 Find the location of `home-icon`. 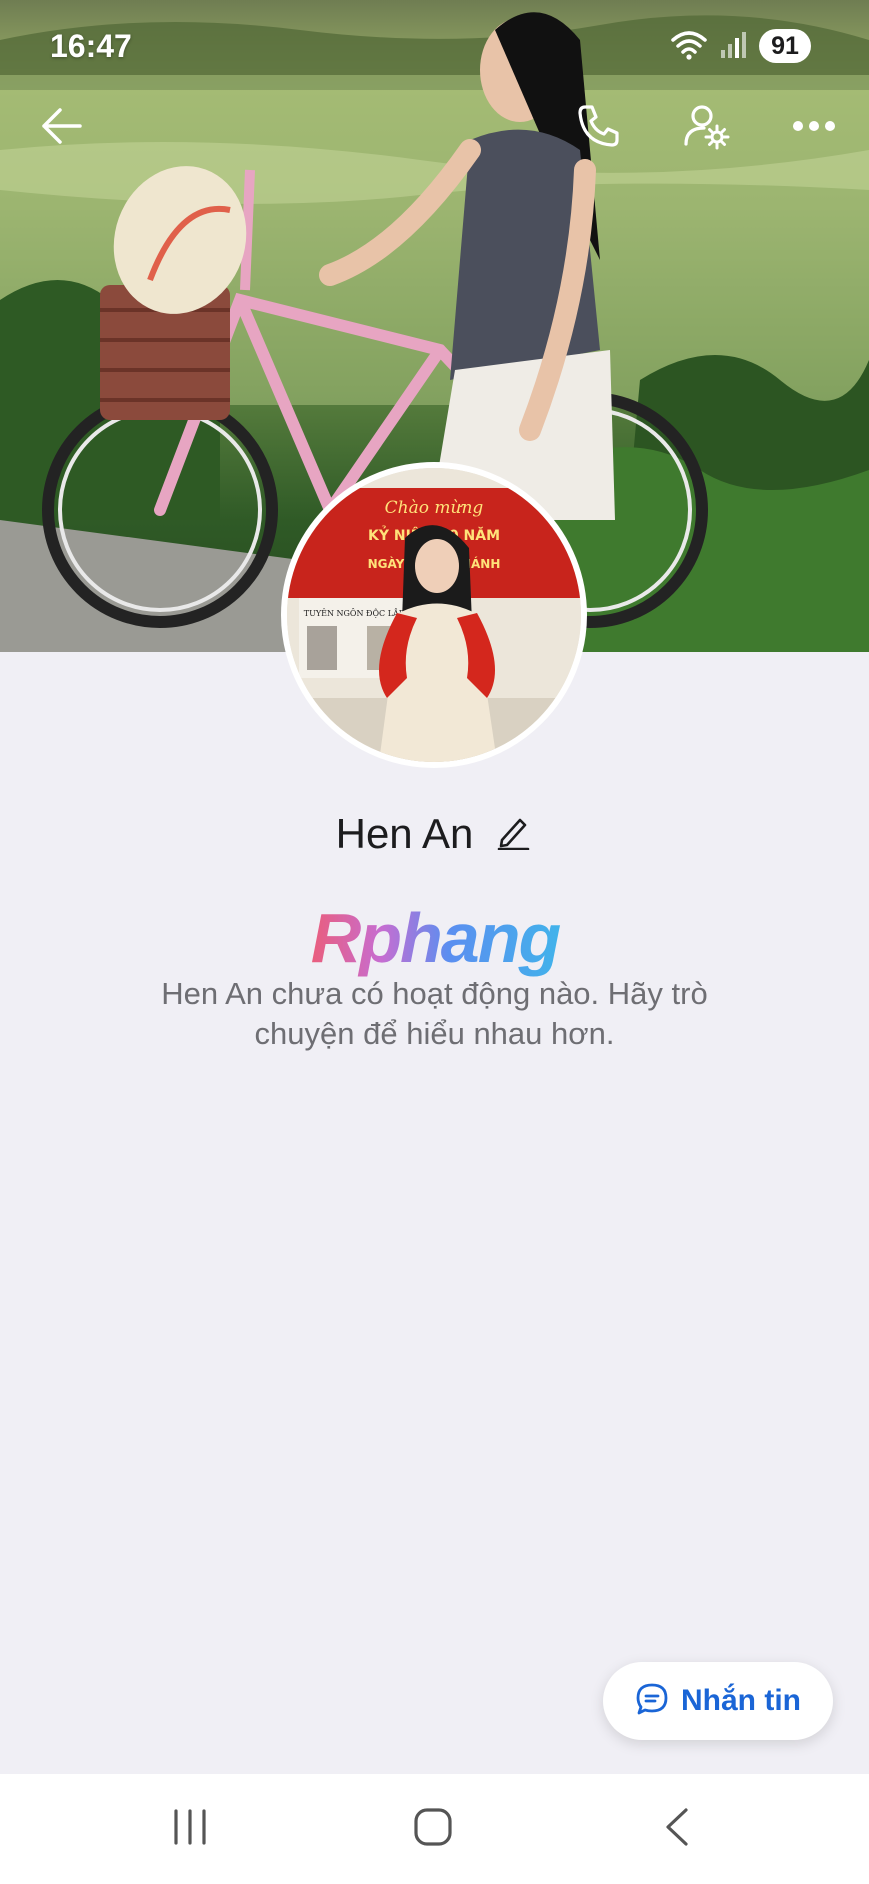

home-icon is located at coordinates (433, 1829).